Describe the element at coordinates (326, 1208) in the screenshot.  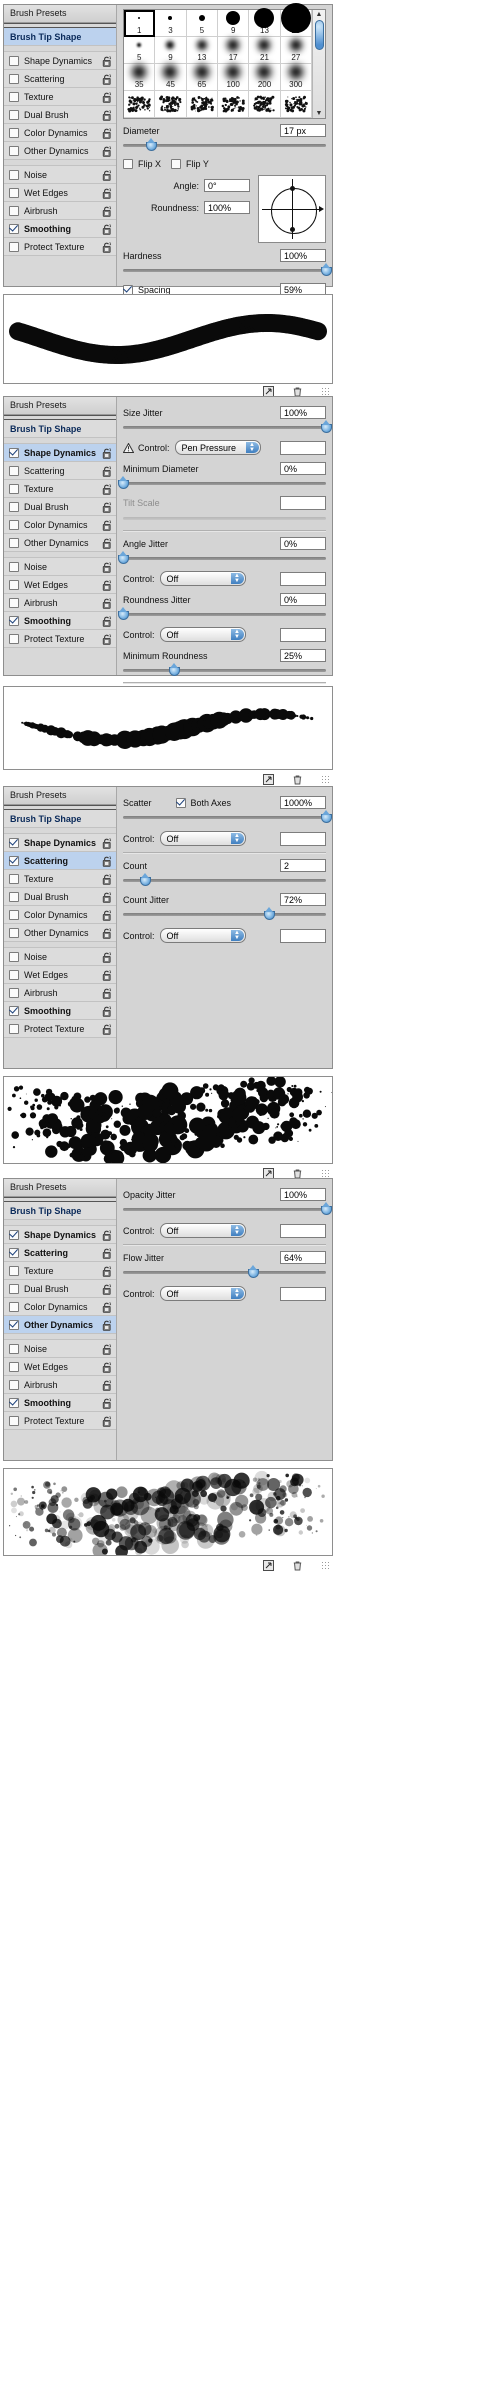
I see `opacity-jitter-knob` at that location.